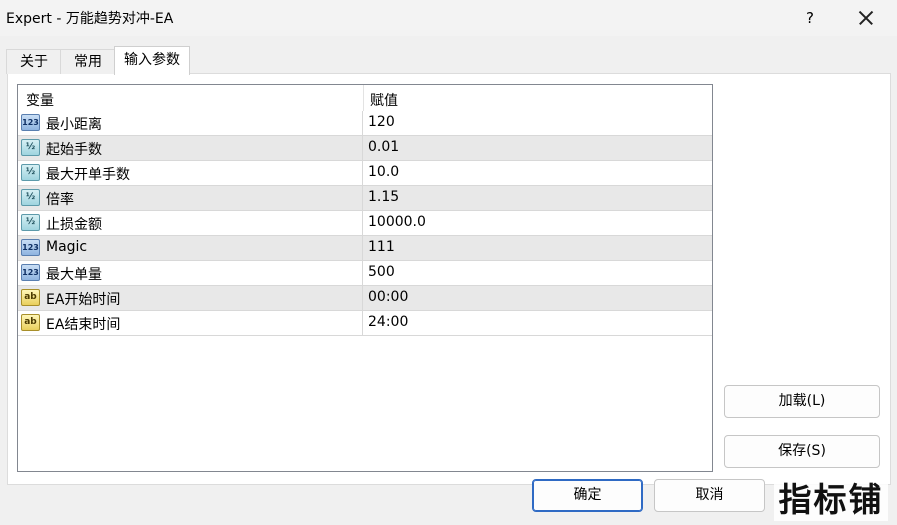  Describe the element at coordinates (831, 500) in the screenshot. I see `watermark-logo: 指标铺` at that location.